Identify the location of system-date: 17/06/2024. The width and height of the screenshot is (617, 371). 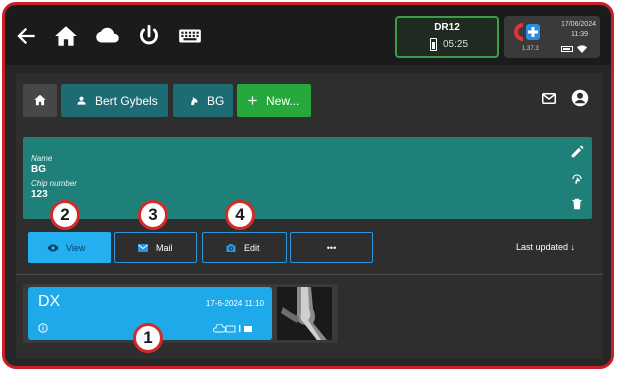
(578, 24).